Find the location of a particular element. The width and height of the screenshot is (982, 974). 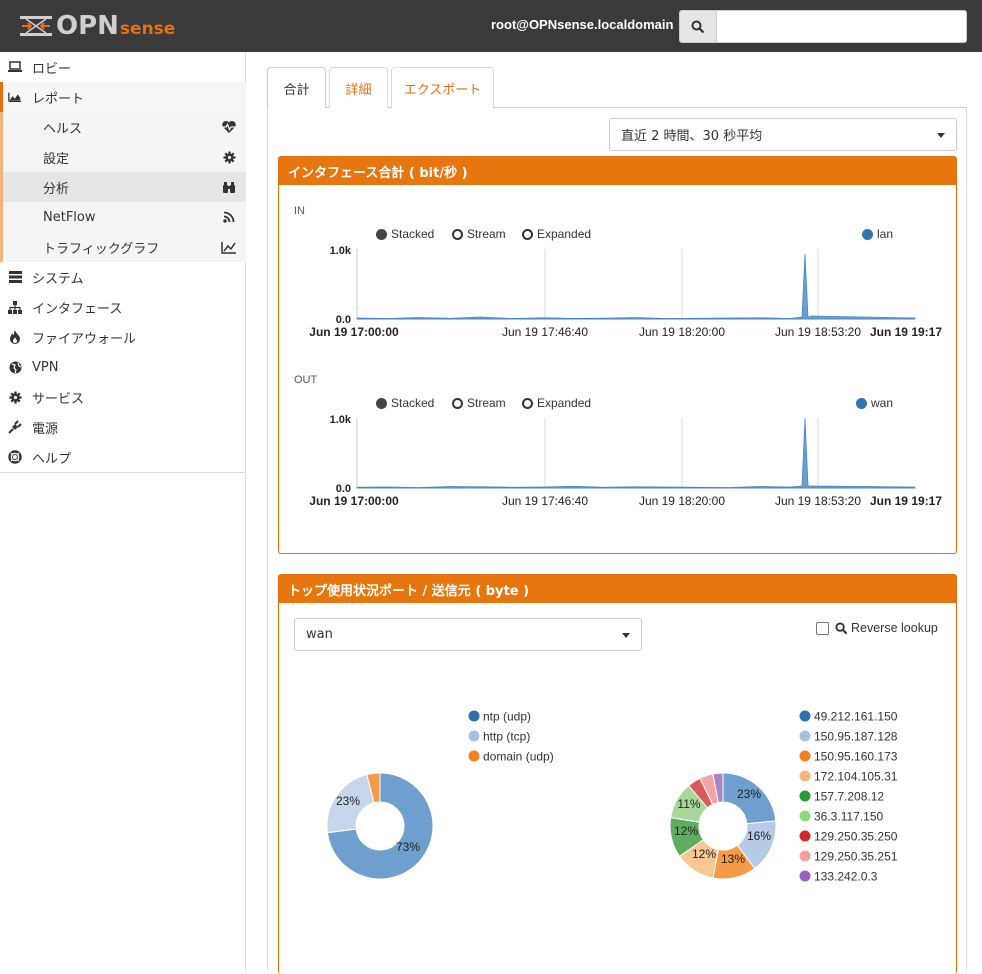

sidebar-item-label: 分析 is located at coordinates (56, 189).